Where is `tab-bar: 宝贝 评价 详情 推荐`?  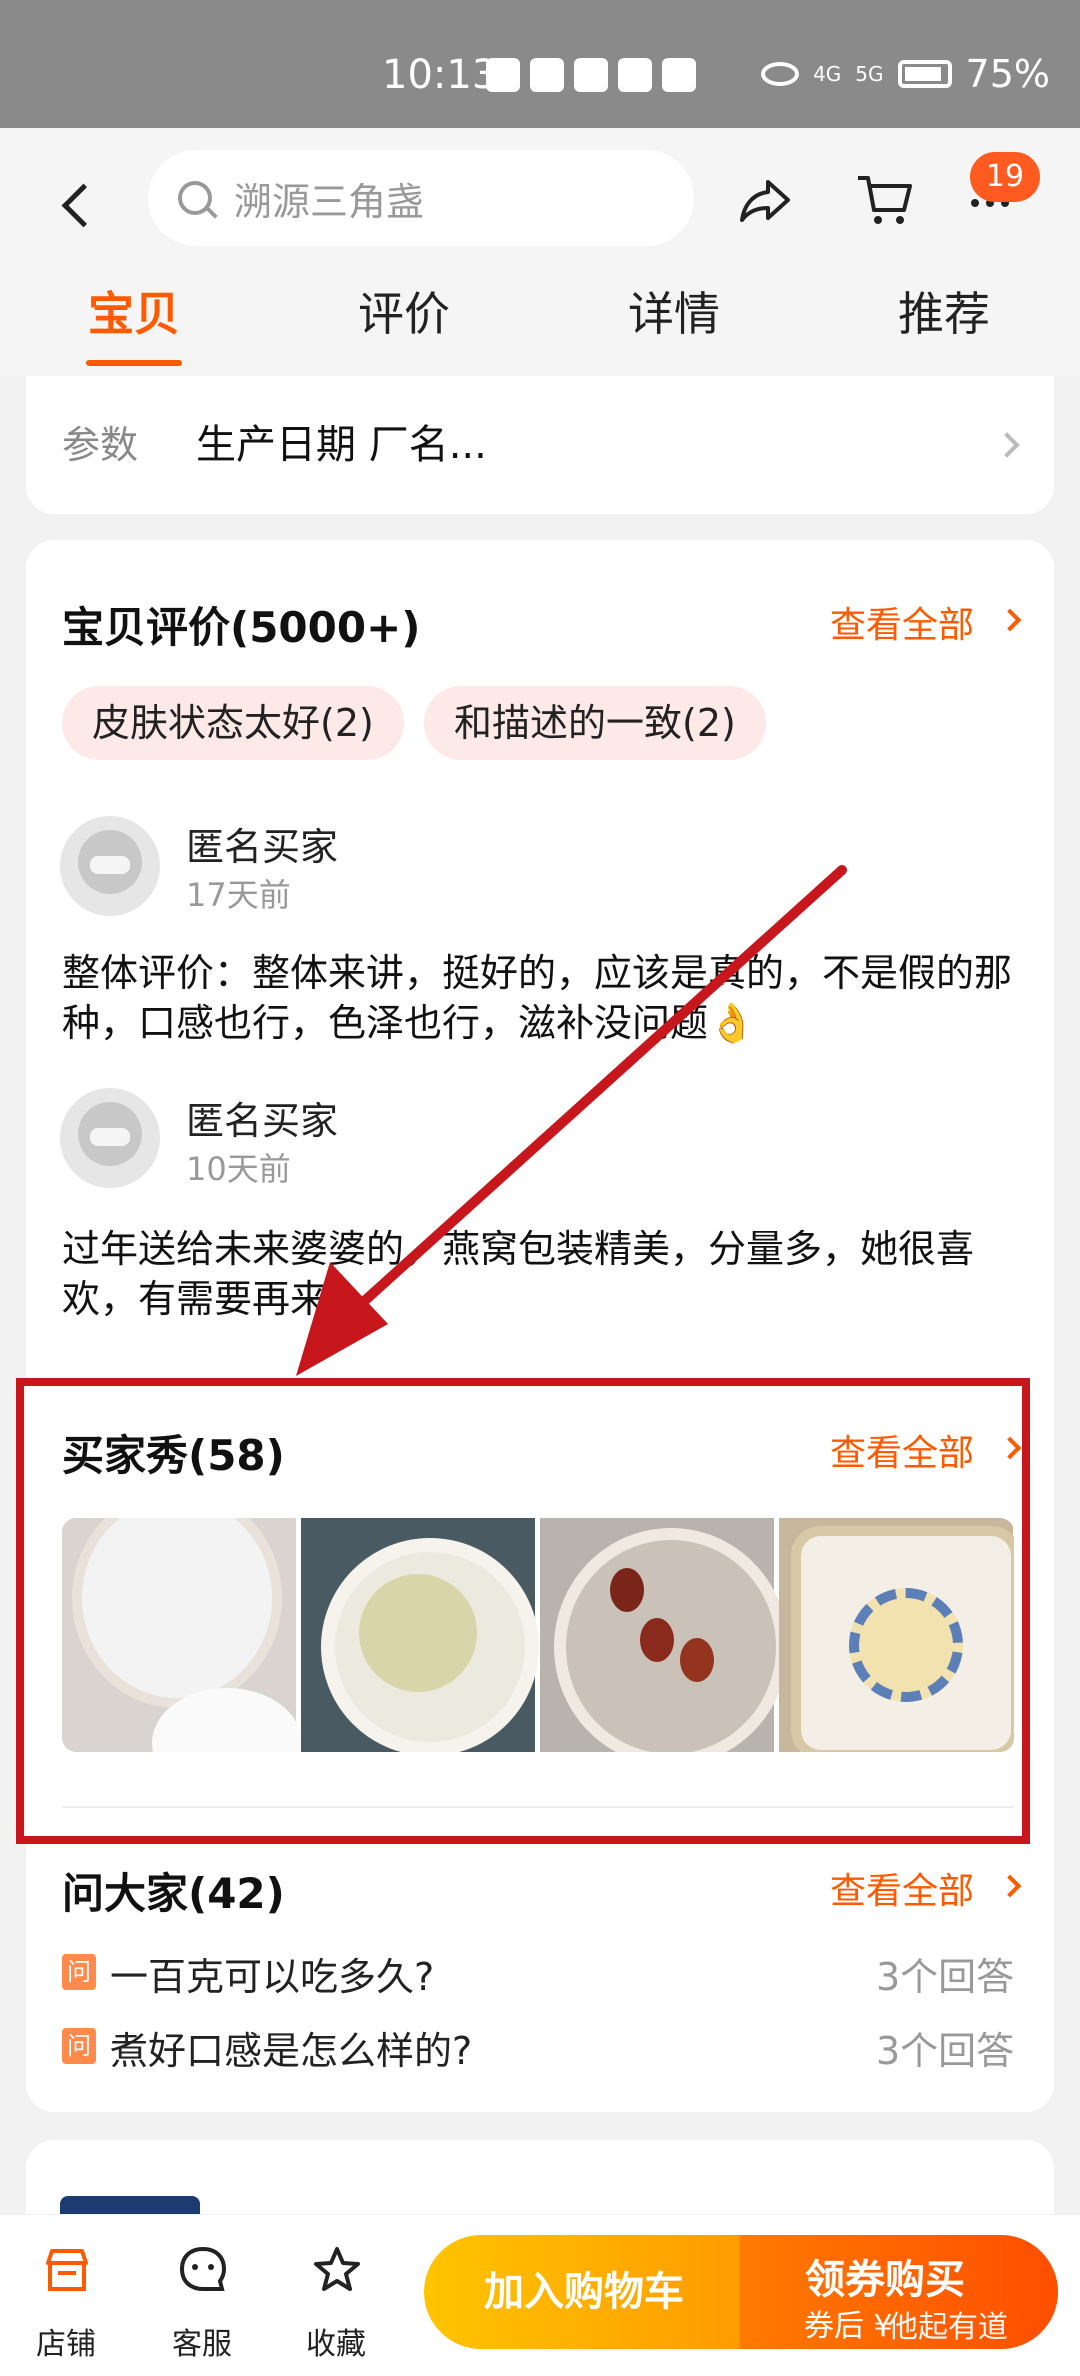 tab-bar: 宝贝 评价 详情 推荐 is located at coordinates (540, 327).